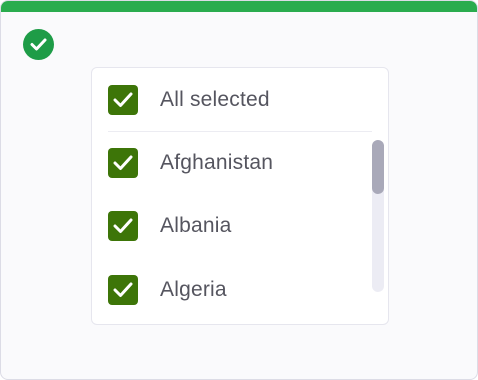  What do you see at coordinates (240, 131) in the screenshot?
I see `list-divider` at bounding box center [240, 131].